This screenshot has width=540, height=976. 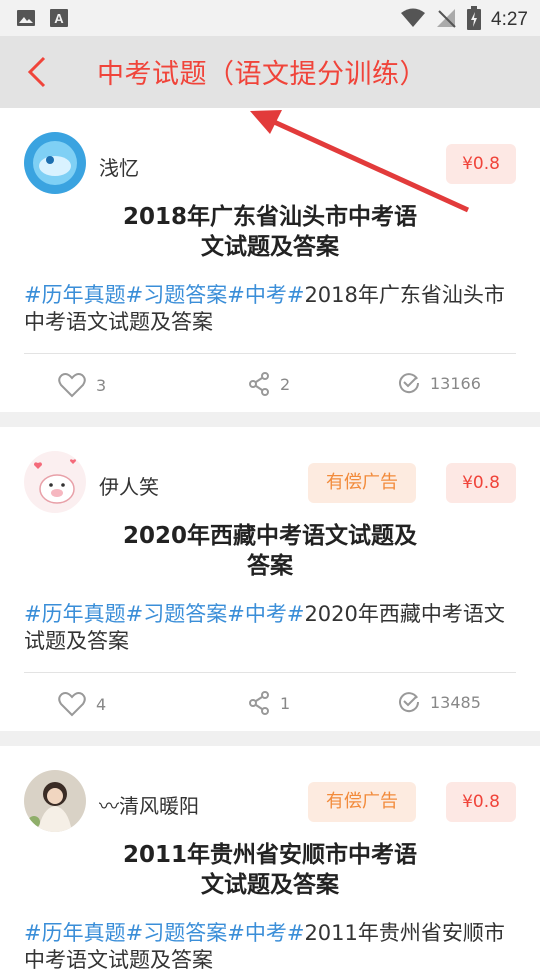 I want to click on svg-text: A, so click(x=59, y=18).